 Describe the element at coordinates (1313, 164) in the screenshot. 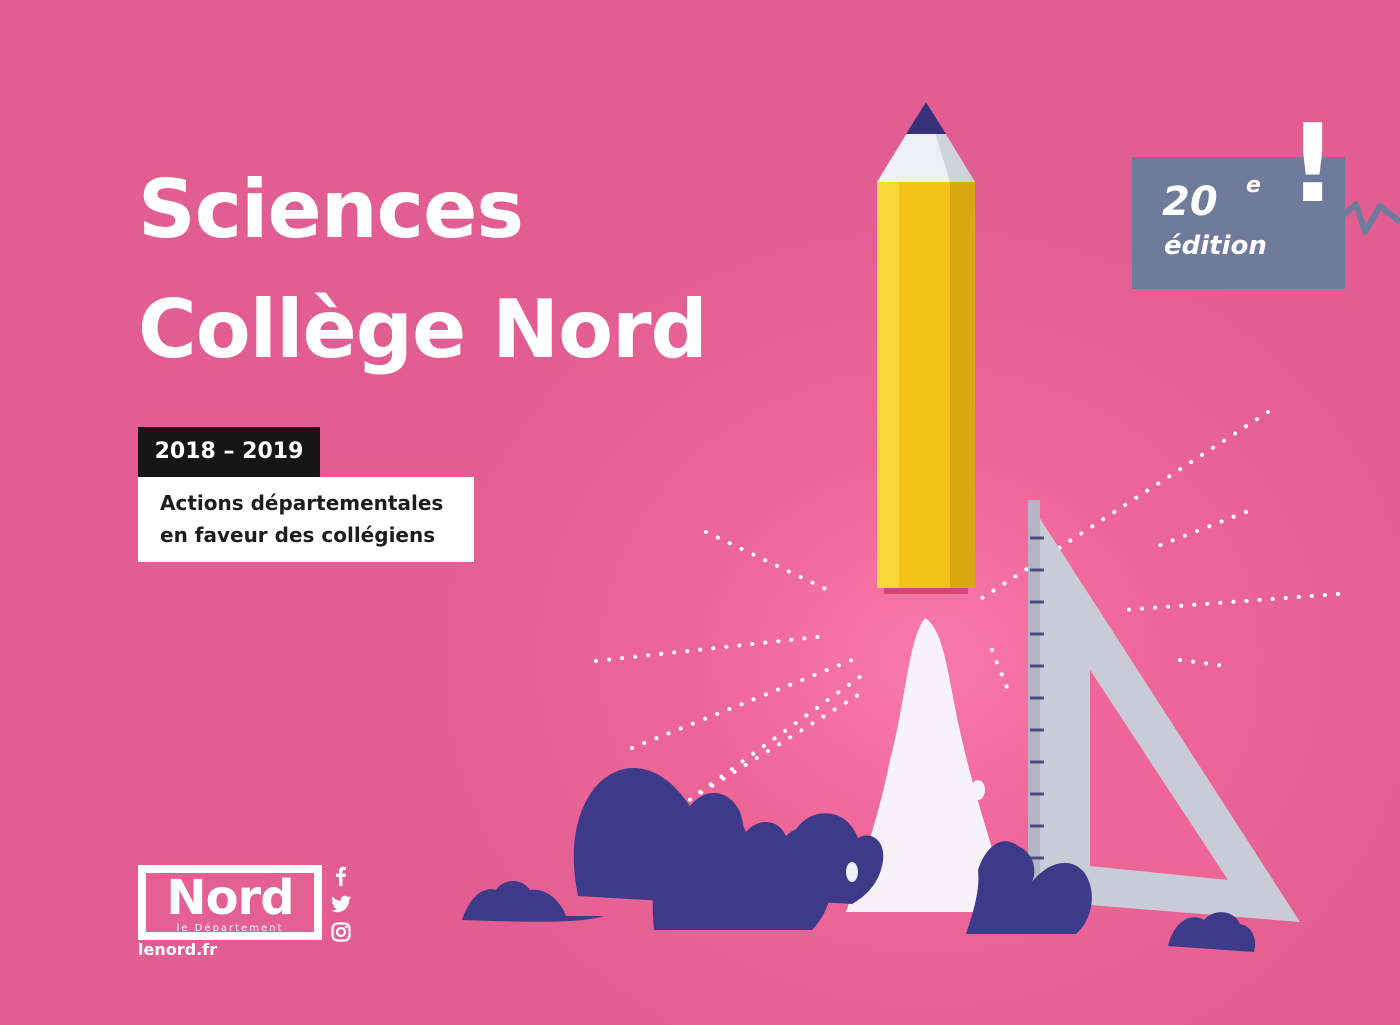

I see `exclamation-mark: !` at that location.